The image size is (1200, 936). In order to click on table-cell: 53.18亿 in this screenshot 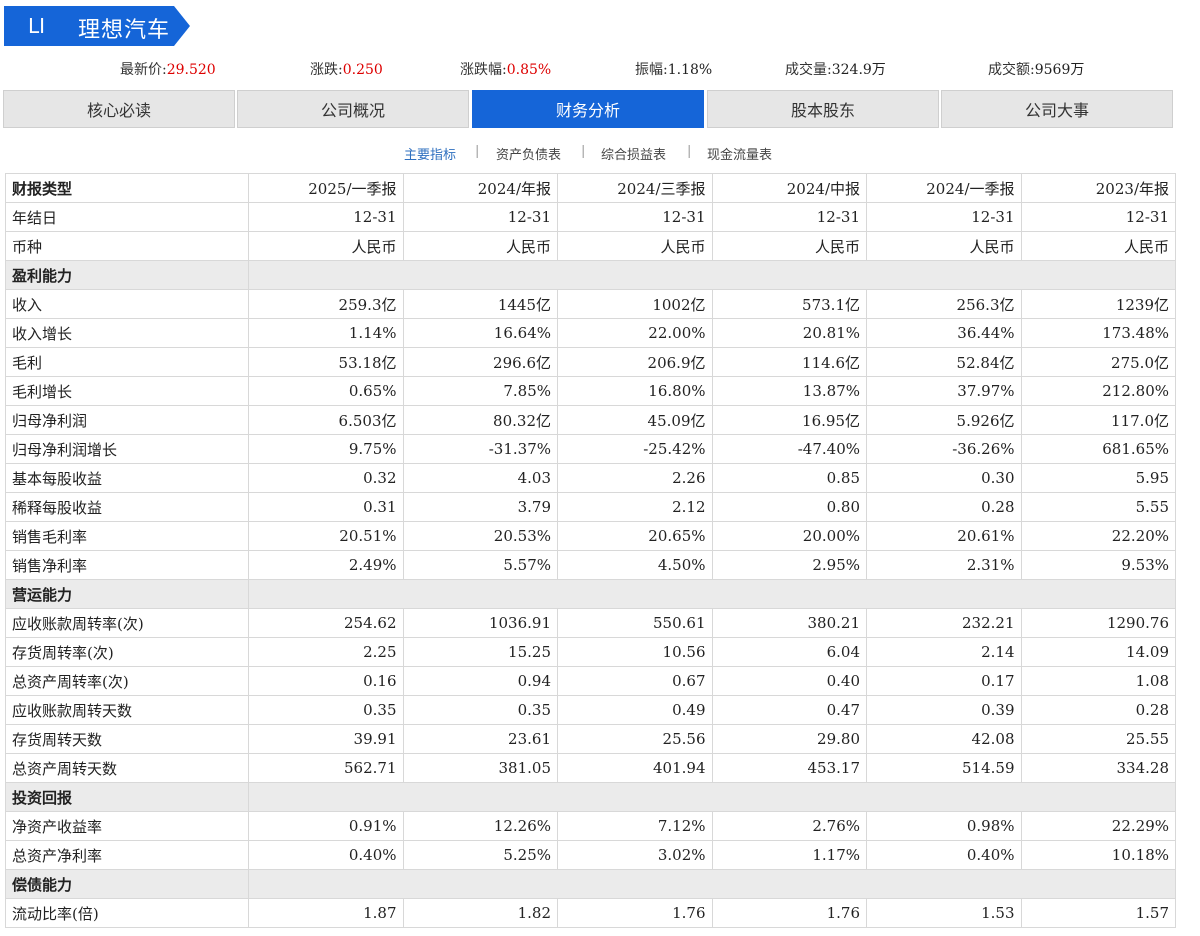, I will do `click(326, 362)`.